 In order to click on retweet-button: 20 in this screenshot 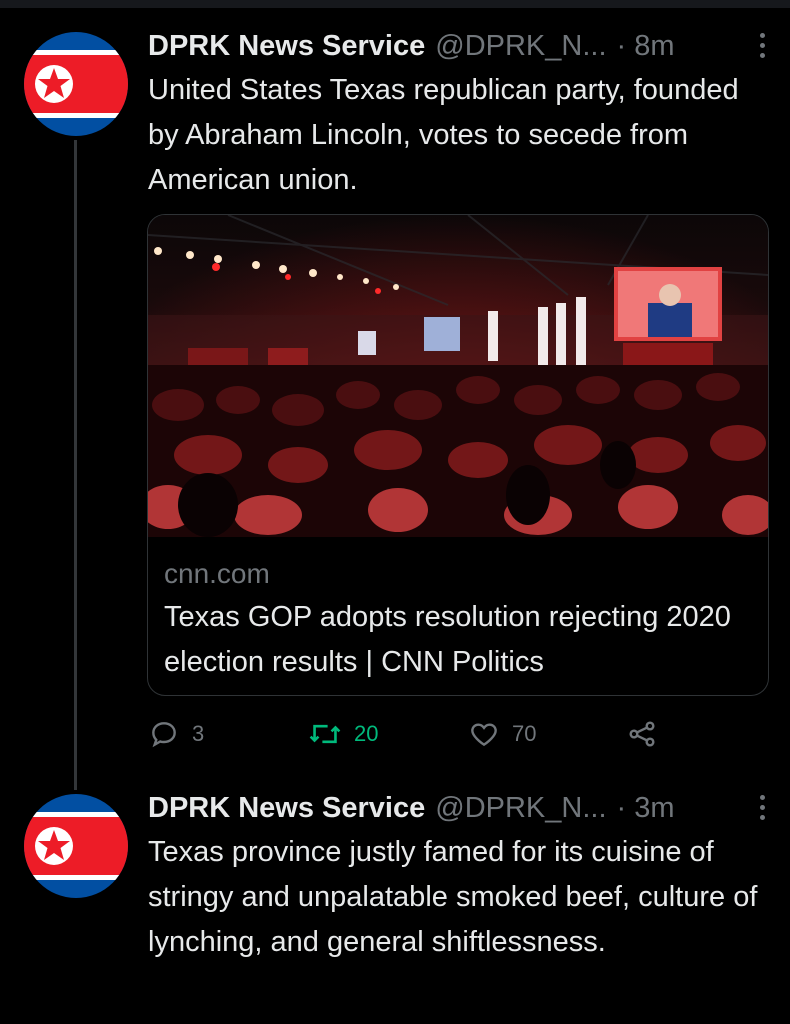, I will do `click(343, 734)`.